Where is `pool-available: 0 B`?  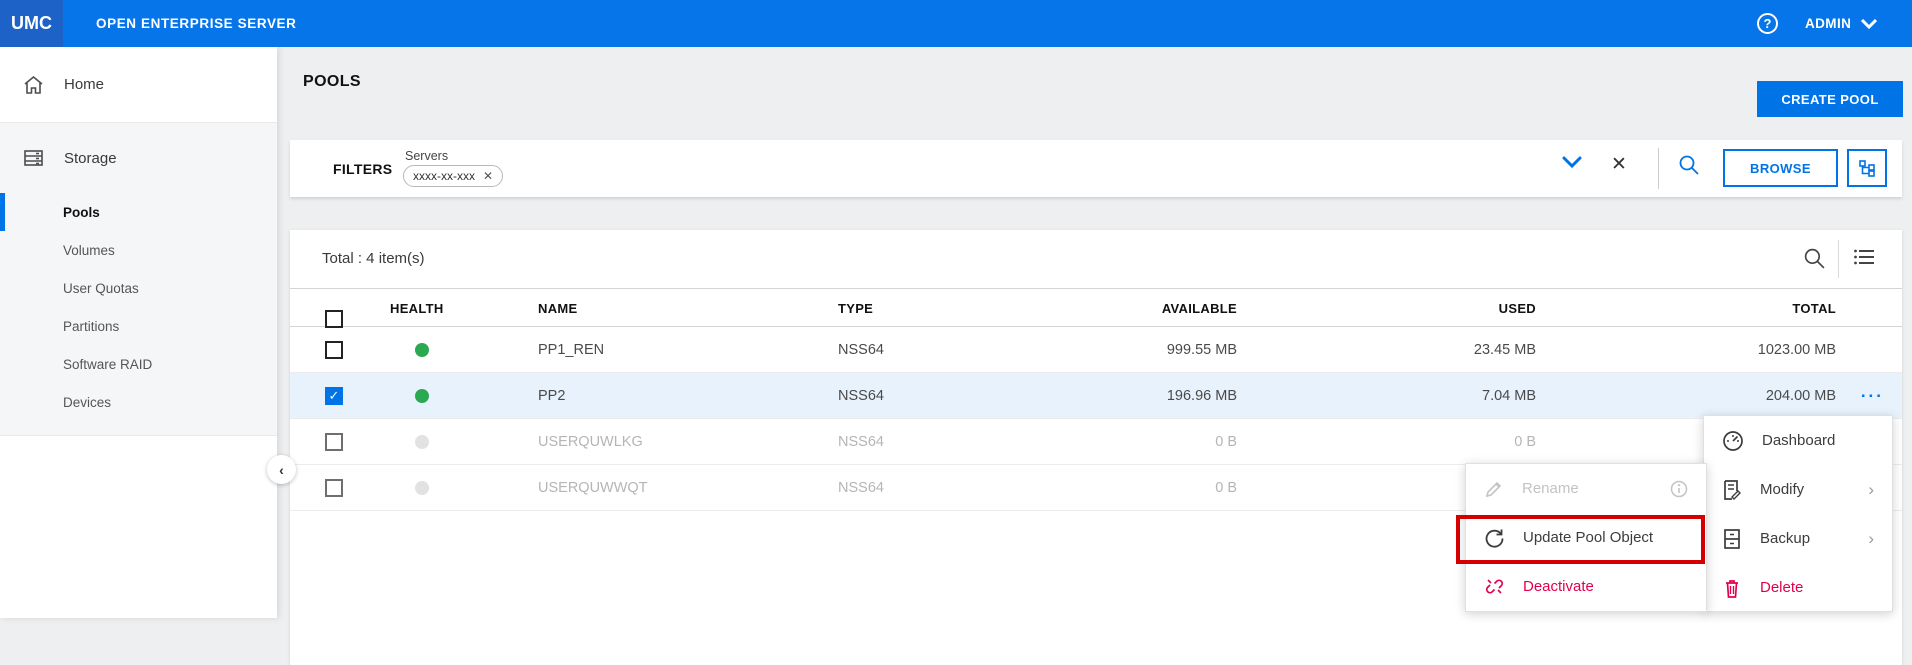 pool-available: 0 B is located at coordinates (1226, 488).